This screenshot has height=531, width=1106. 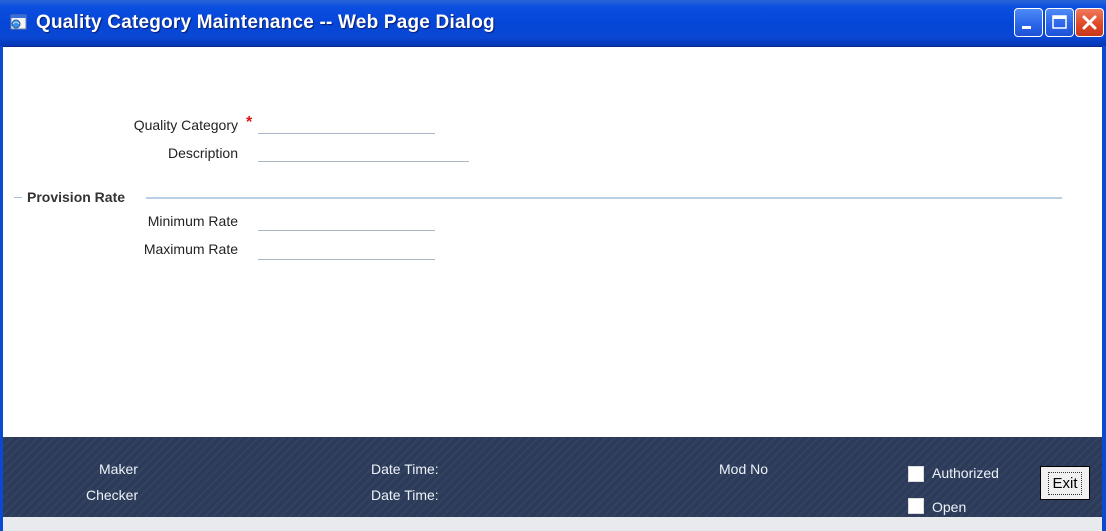 I want to click on close-icon, so click(x=1089, y=22).